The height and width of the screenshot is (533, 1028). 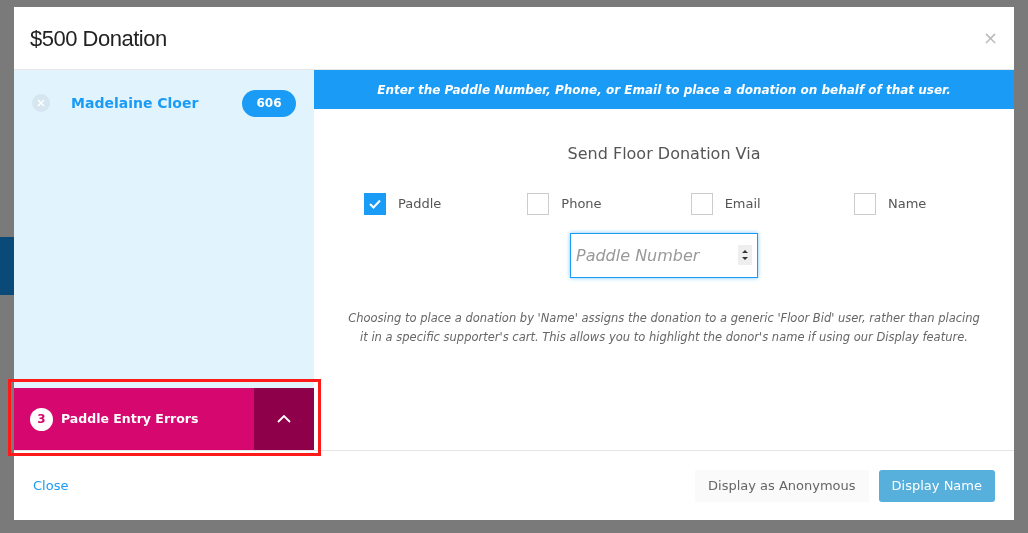 What do you see at coordinates (782, 485) in the screenshot?
I see `anonymous-button: Display as Anonymous` at bounding box center [782, 485].